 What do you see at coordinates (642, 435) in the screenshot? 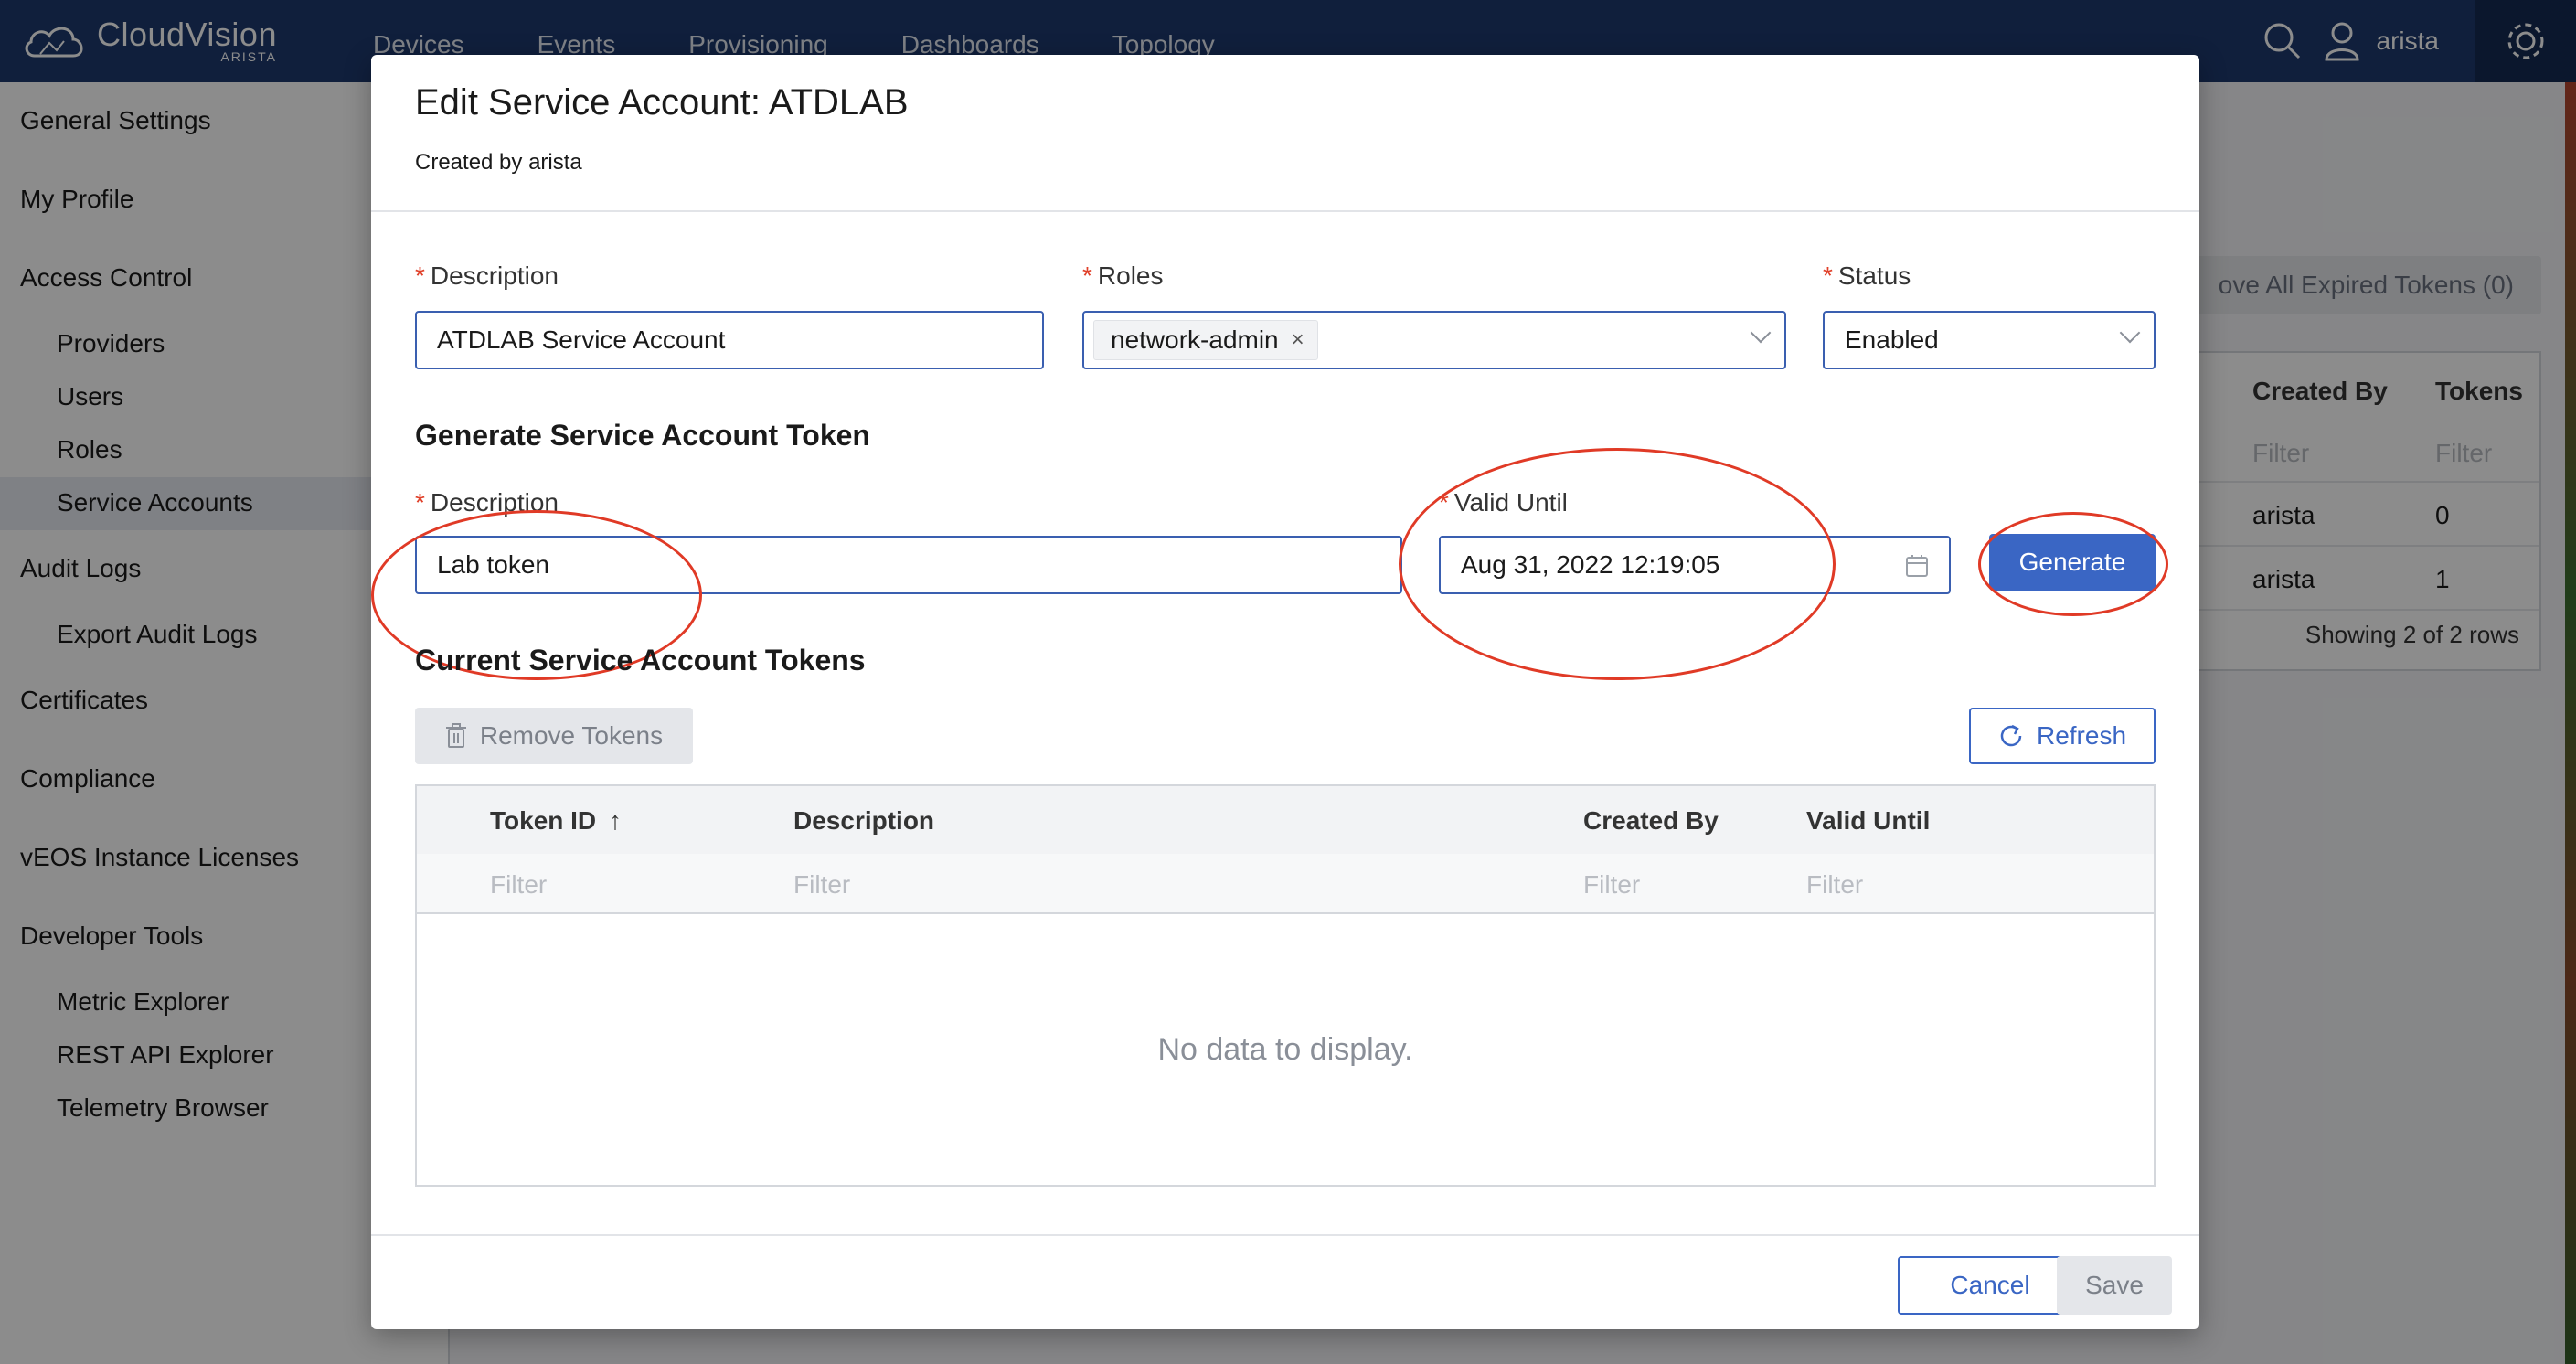
I see `generate-token-heading: Generate Service Account Token` at bounding box center [642, 435].